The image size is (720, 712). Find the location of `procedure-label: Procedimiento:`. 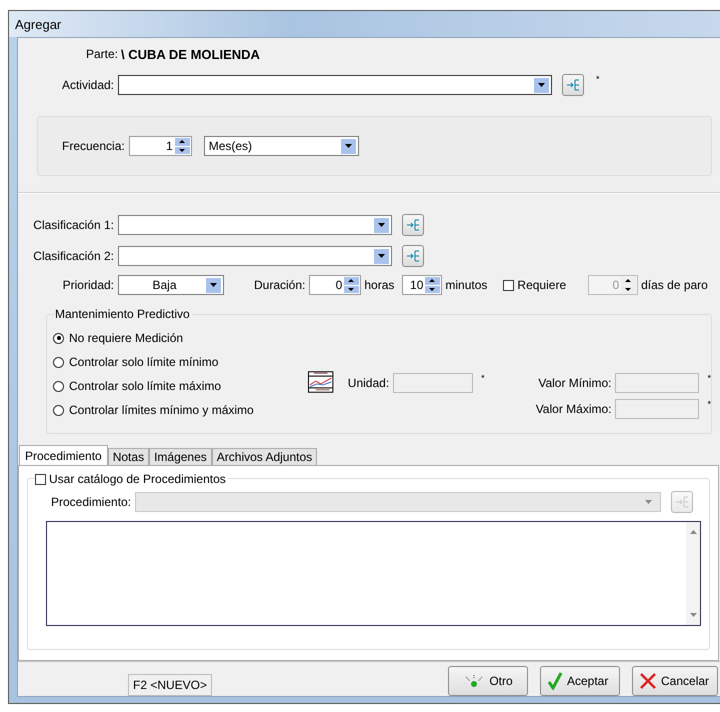

procedure-label: Procedimiento: is located at coordinates (91, 502).